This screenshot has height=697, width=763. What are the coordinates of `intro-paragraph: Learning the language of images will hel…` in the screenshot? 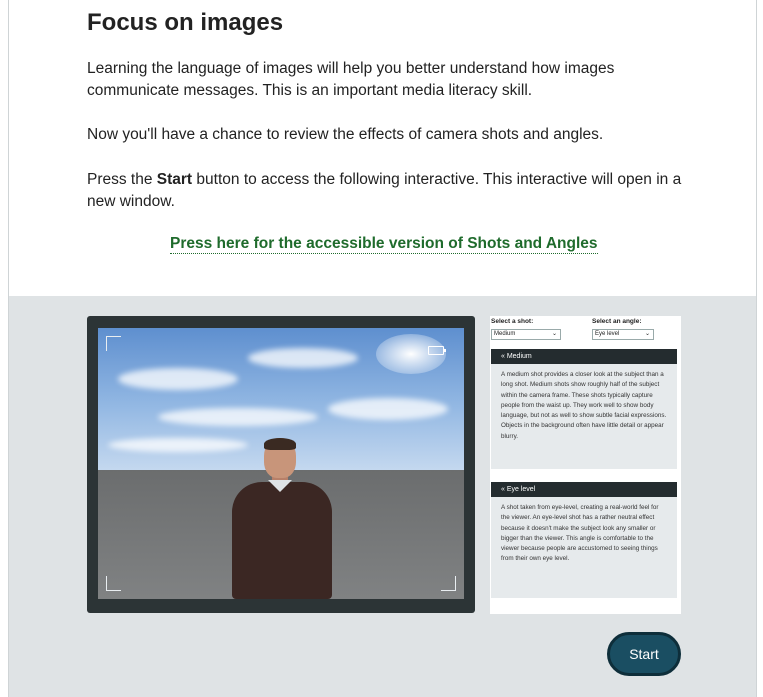 It's located at (351, 79).